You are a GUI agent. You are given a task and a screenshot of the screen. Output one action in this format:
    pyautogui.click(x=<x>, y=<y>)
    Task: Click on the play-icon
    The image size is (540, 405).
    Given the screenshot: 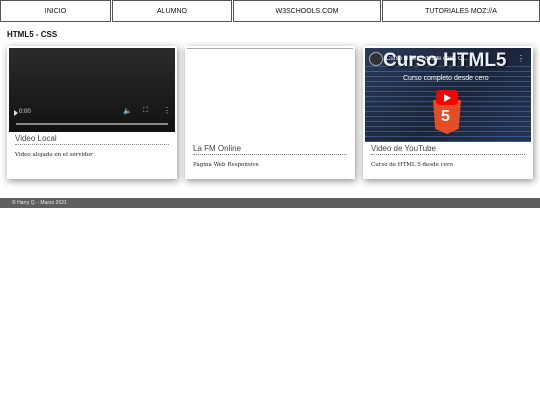 What is the action you would take?
    pyautogui.click(x=16, y=113)
    